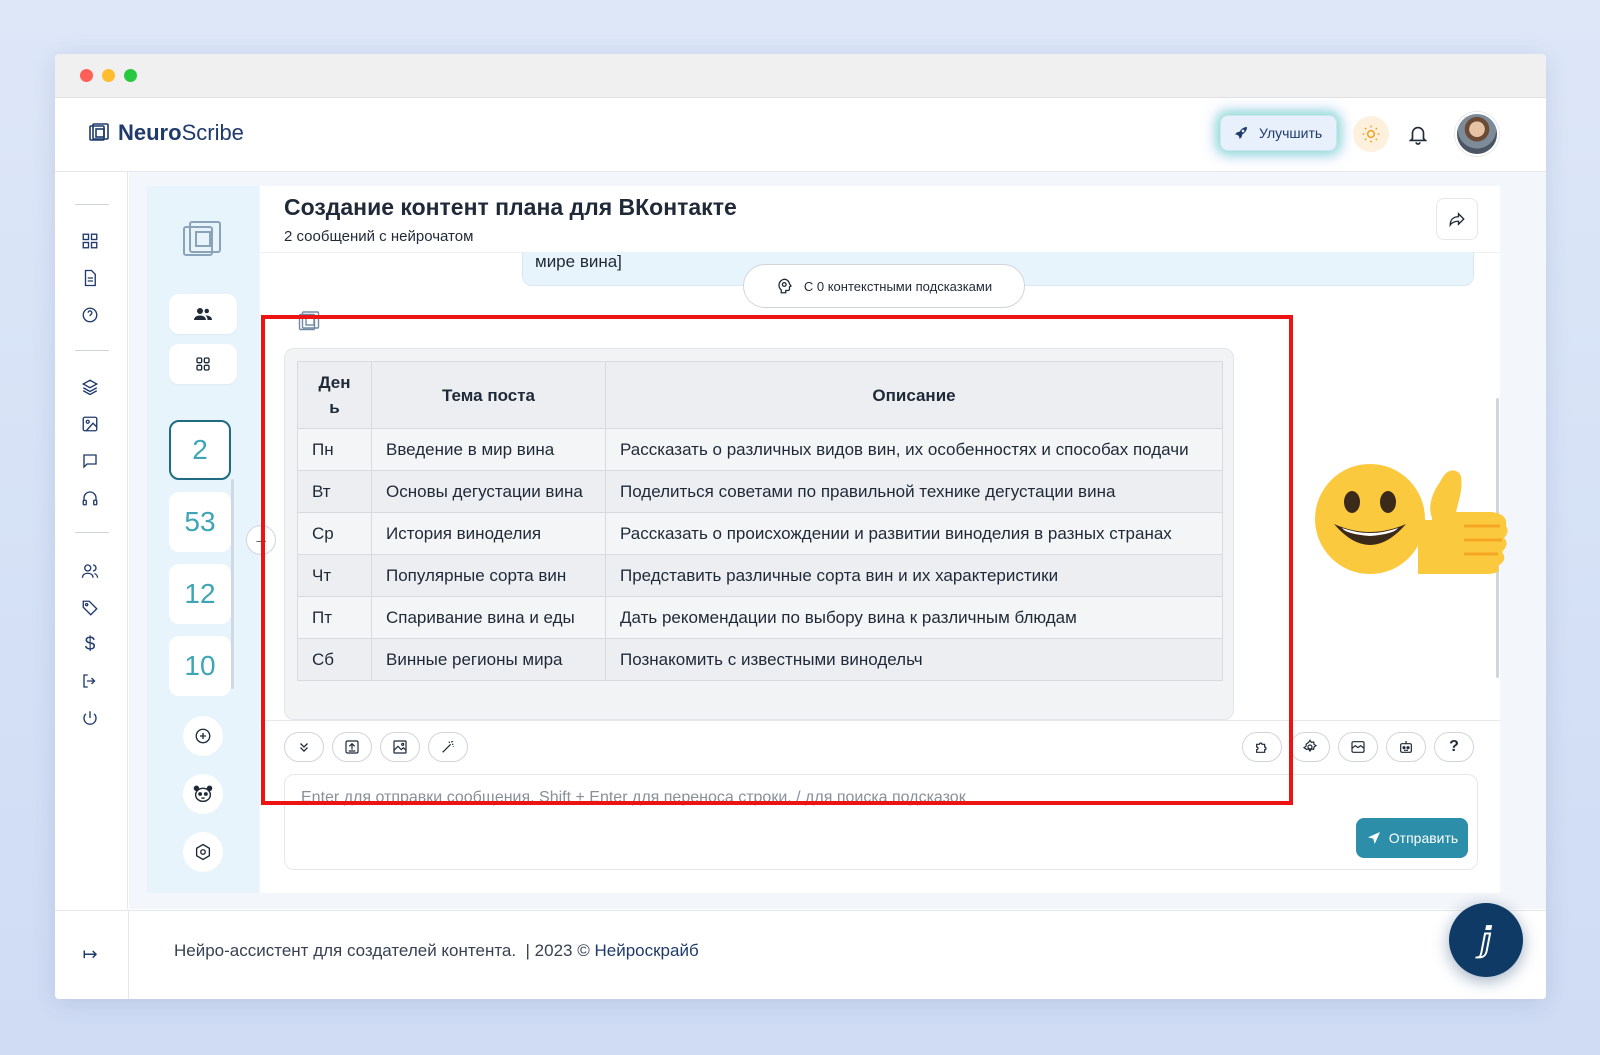  I want to click on footer-divider, so click(128, 955).